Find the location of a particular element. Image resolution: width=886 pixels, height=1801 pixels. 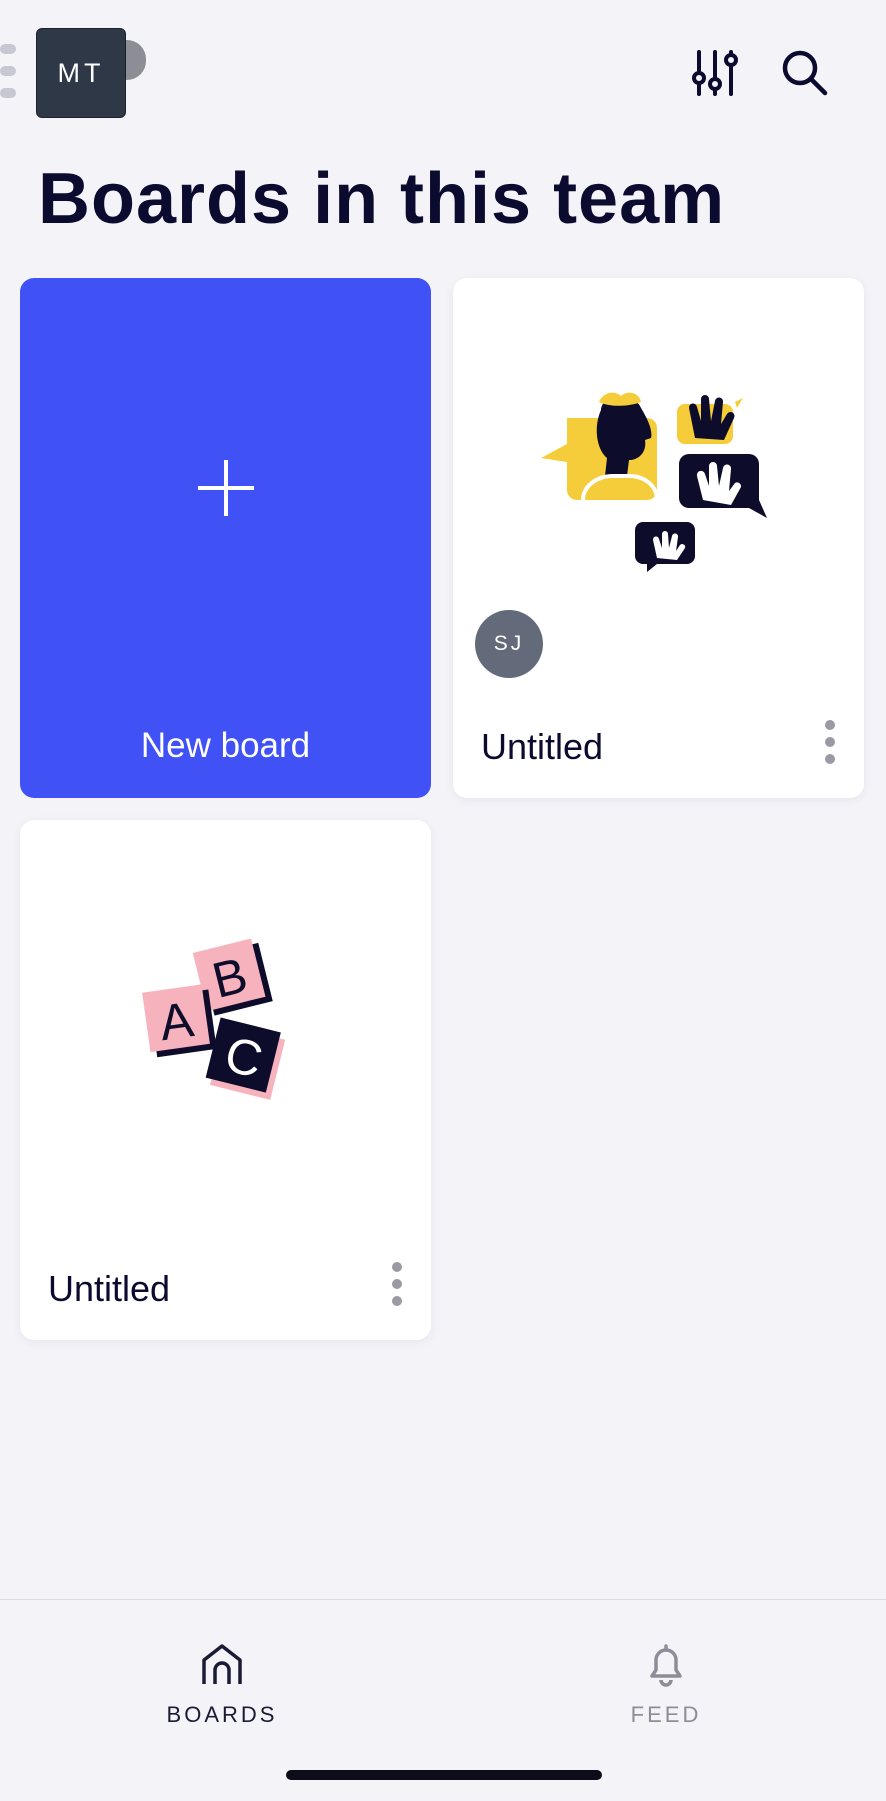

new-board-card is located at coordinates (225, 538).